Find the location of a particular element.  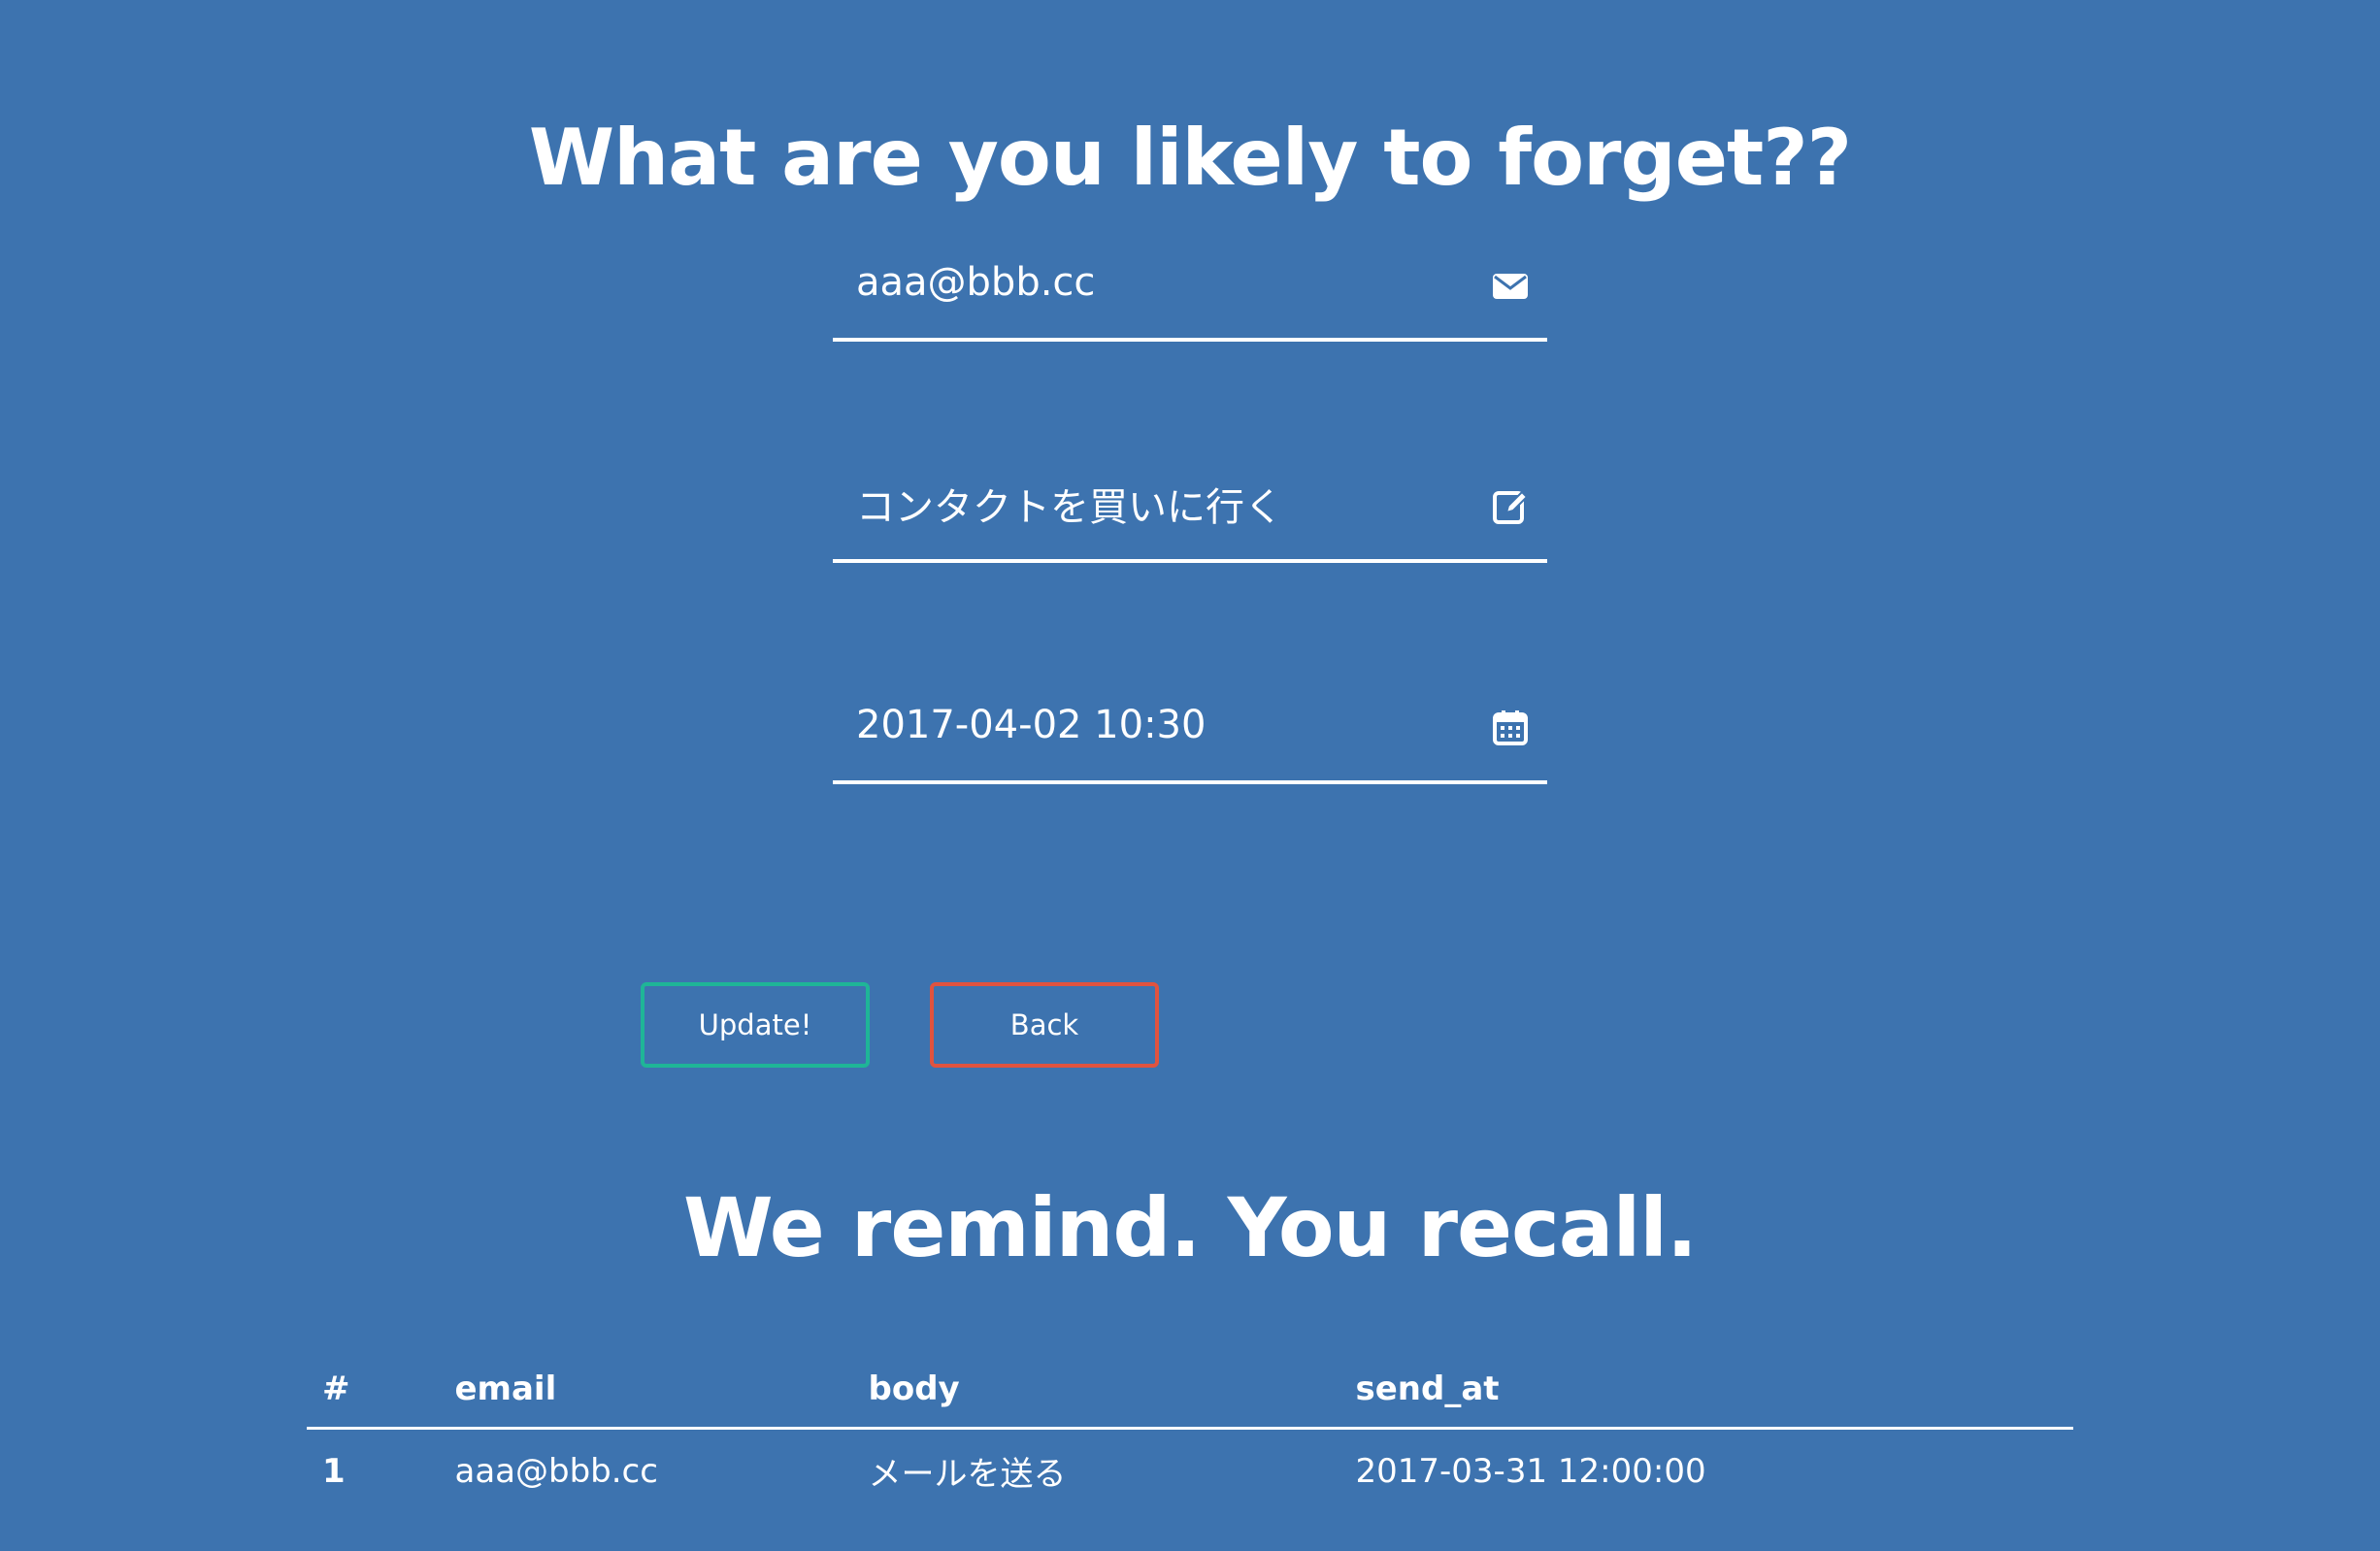

section-title: We remind. You recall. is located at coordinates (1190, 1227).